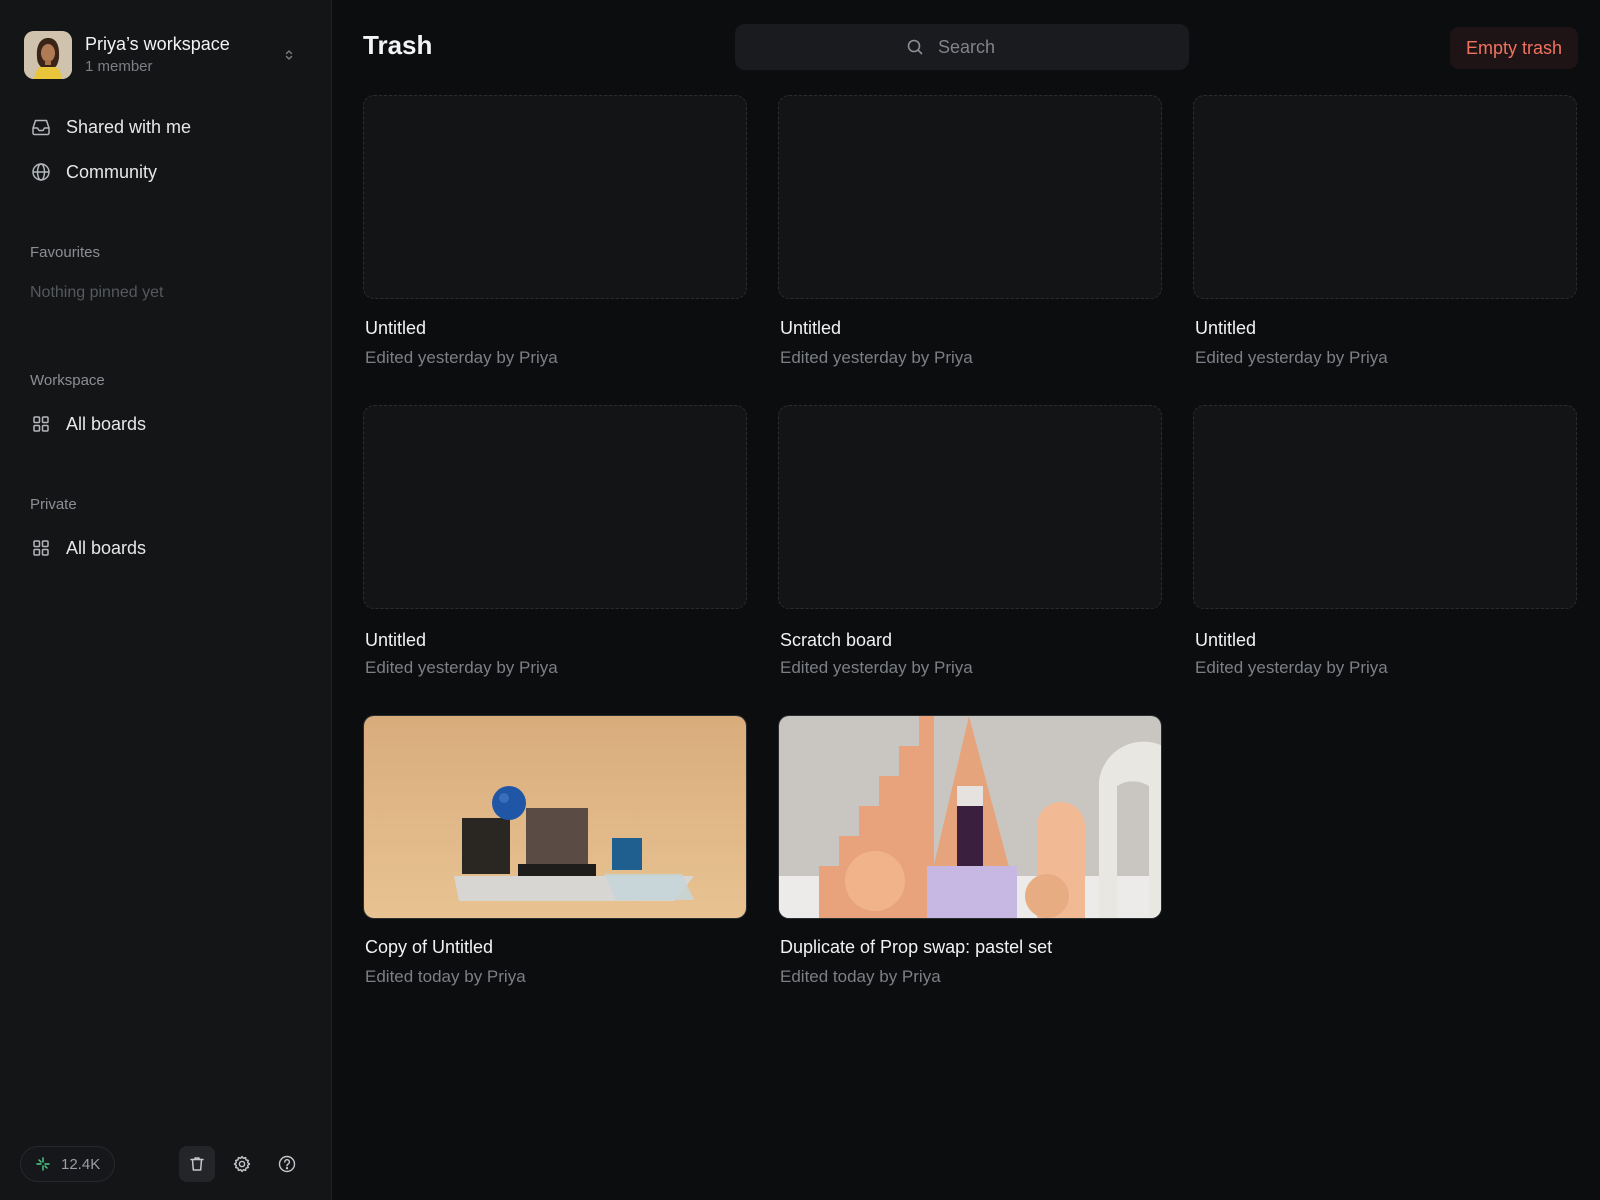  What do you see at coordinates (81, 1164) in the screenshot?
I see `credits-count: 12.4K` at bounding box center [81, 1164].